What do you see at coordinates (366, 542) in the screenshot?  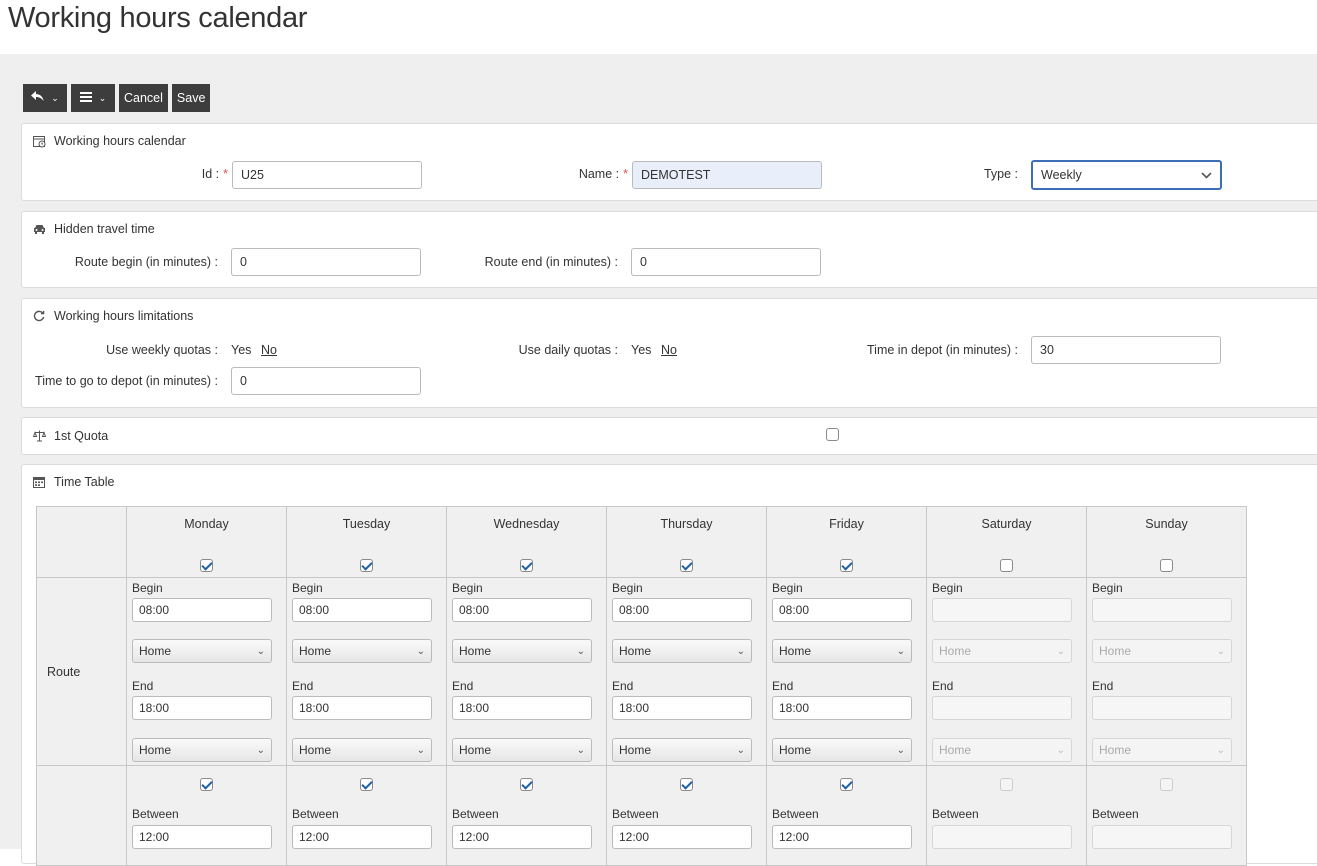 I see `day-column-header: Tuesday` at bounding box center [366, 542].